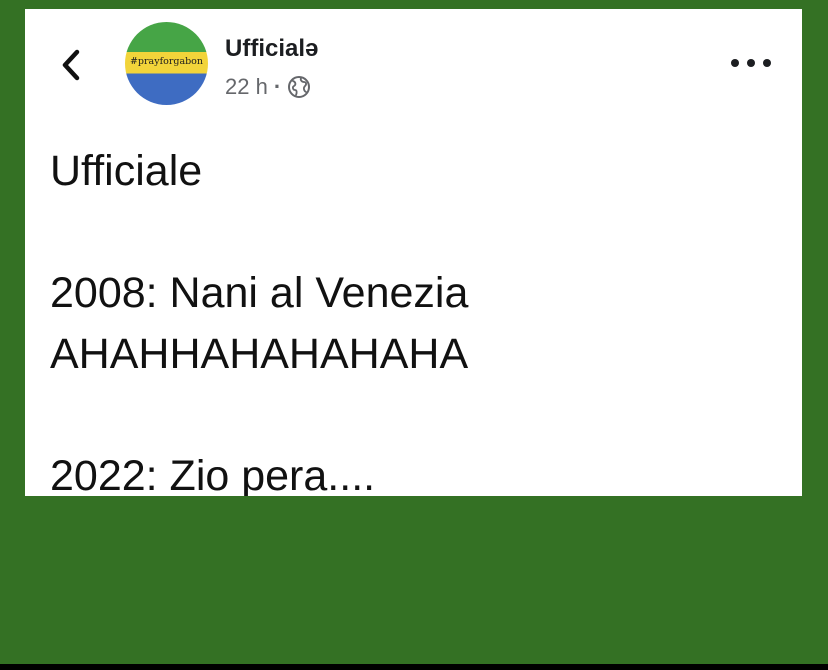 This screenshot has width=828, height=670. What do you see at coordinates (246, 87) in the screenshot?
I see `post-time: 22 h` at bounding box center [246, 87].